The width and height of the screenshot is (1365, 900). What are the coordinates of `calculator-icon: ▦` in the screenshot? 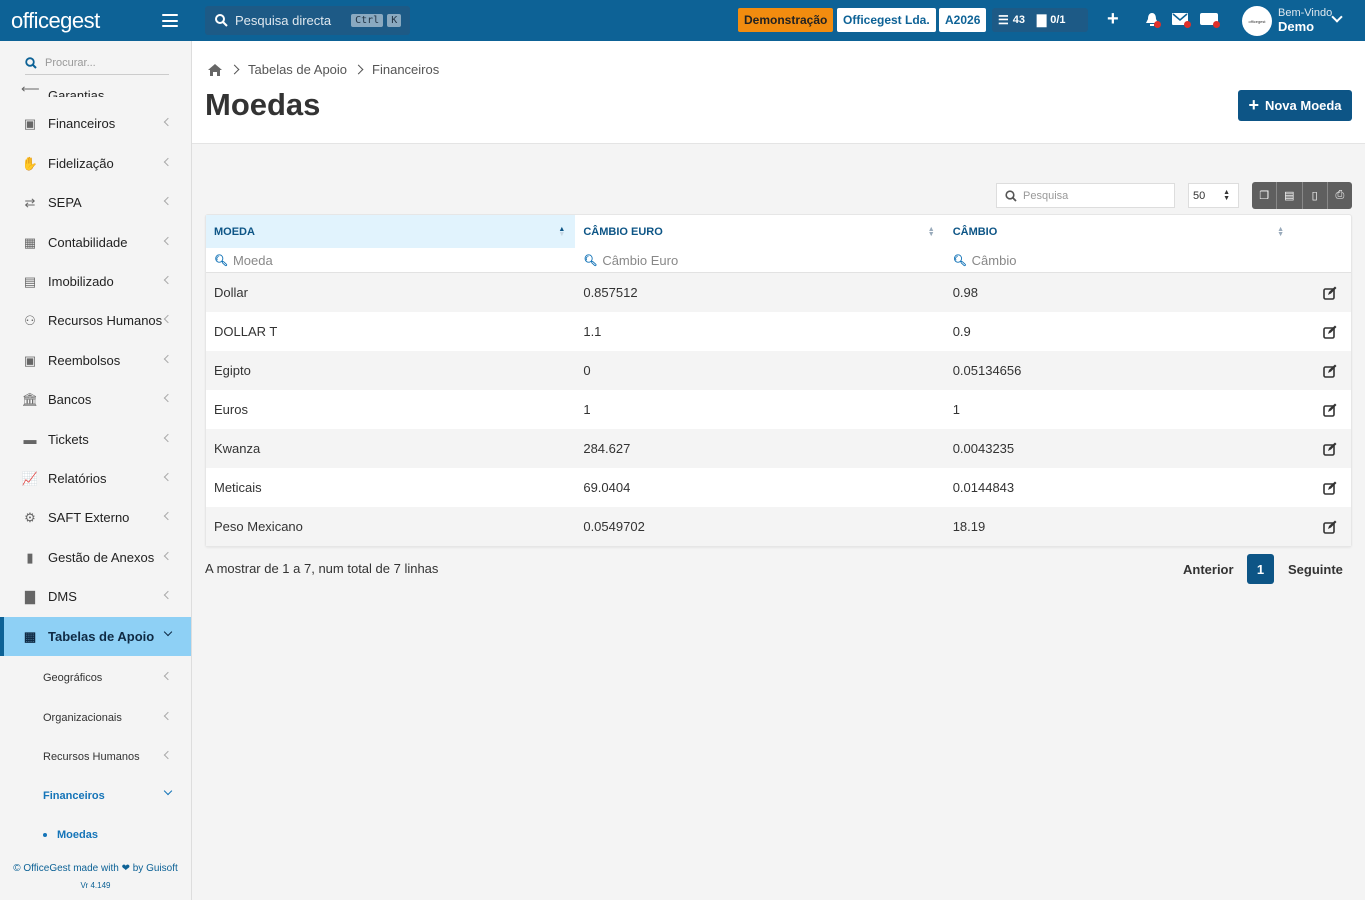 It's located at (30, 242).